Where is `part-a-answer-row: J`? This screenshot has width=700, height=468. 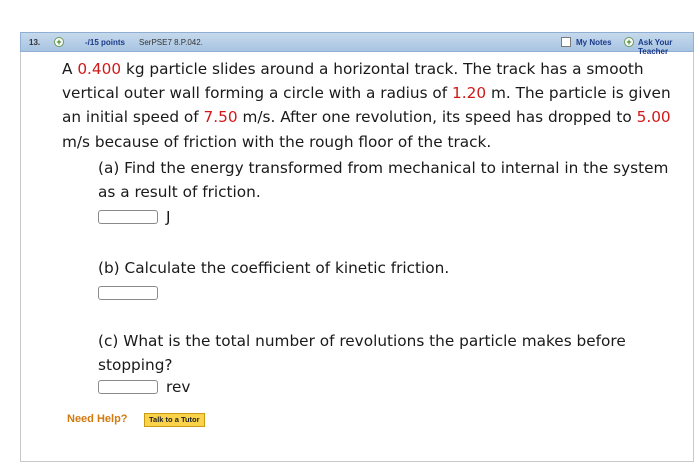
part-a-answer-row: J is located at coordinates (134, 217).